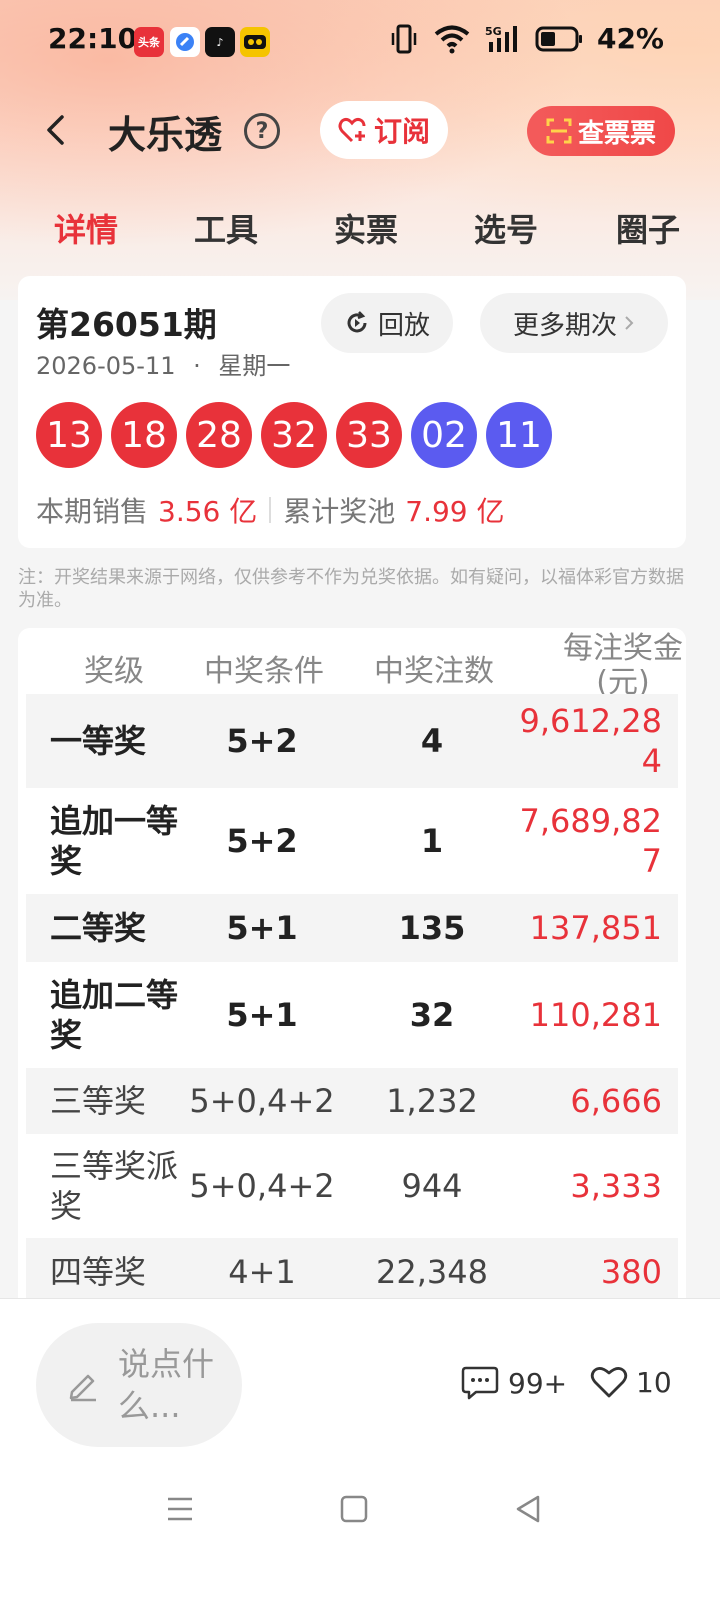 This screenshot has width=720, height=1604. I want to click on row-level: 三等奖, so click(98, 1101).